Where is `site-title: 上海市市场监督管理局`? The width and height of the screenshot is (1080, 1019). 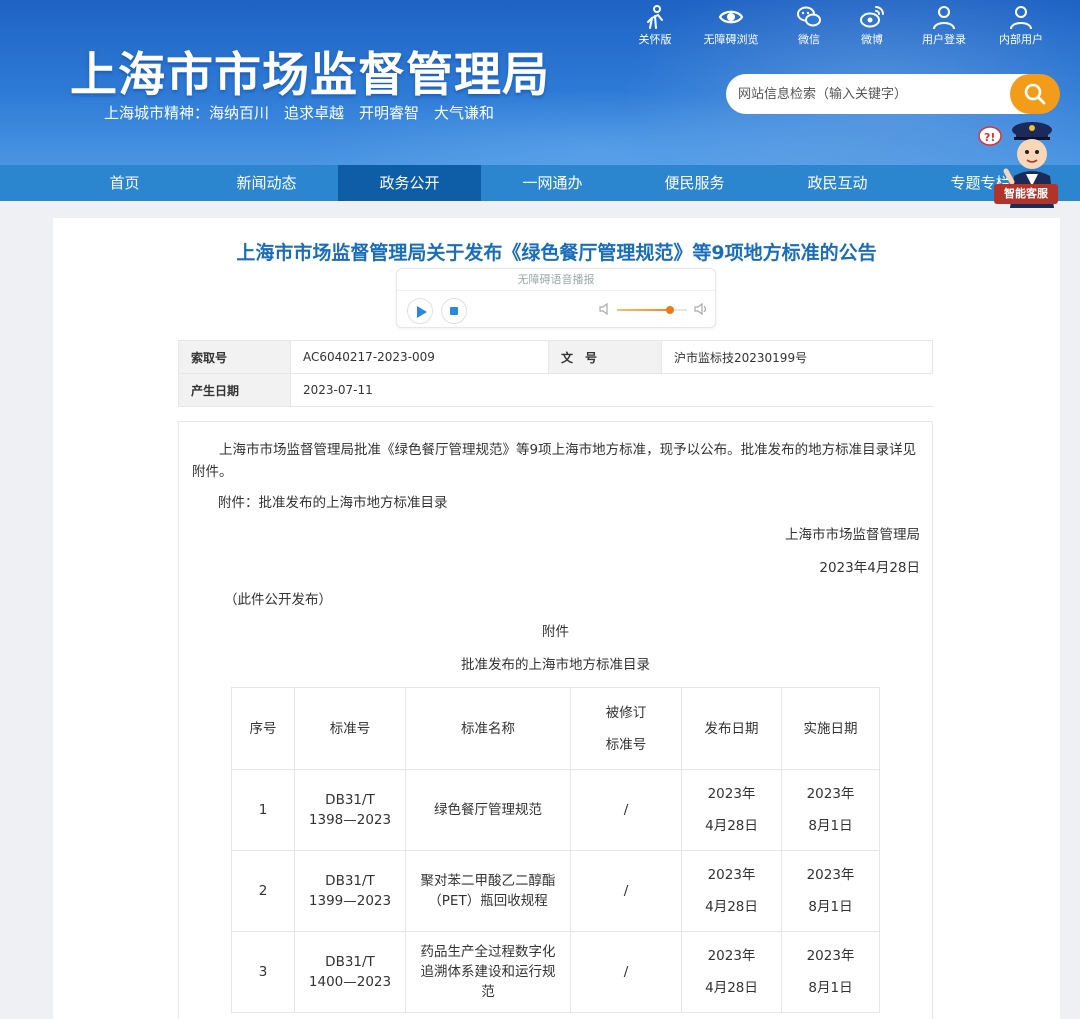
site-title: 上海市市场监督管理局 is located at coordinates (310, 70).